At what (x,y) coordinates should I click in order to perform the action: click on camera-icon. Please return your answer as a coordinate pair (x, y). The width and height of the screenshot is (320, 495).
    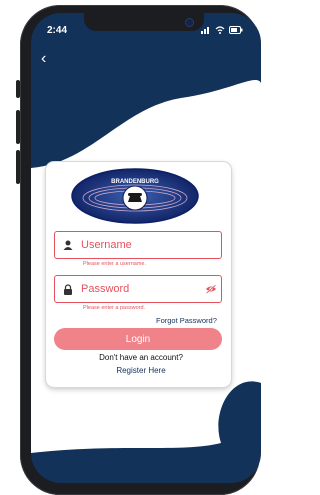
    Looking at the image, I should click on (189, 22).